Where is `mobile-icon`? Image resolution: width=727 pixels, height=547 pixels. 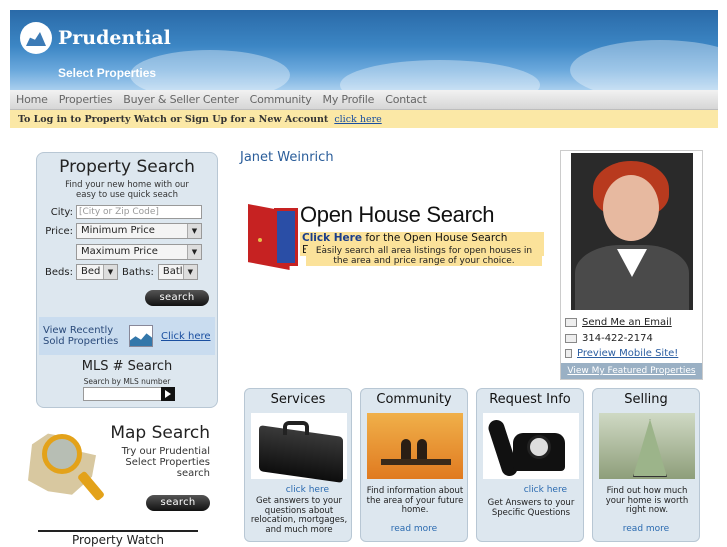 mobile-icon is located at coordinates (568, 353).